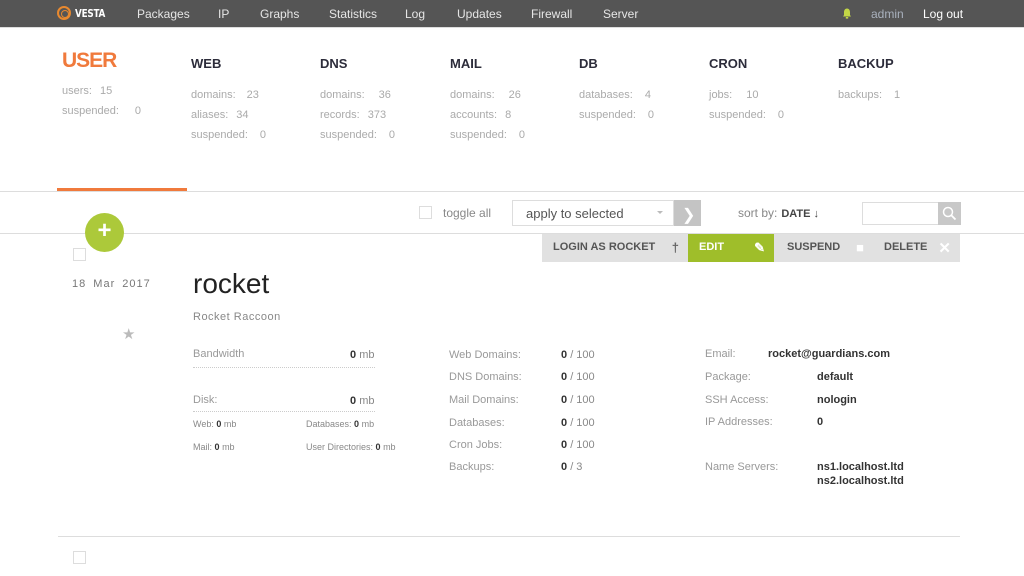 This screenshot has height=576, width=1024. What do you see at coordinates (823, 248) in the screenshot?
I see `suspend-button: SUSPEND ■` at bounding box center [823, 248].